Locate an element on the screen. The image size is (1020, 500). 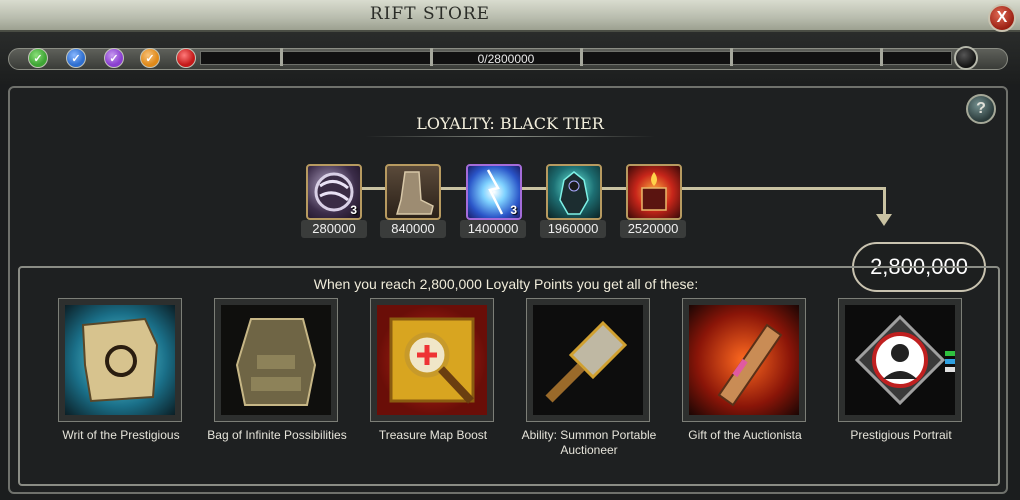
reward-tile-auctionista is located at coordinates (744, 360).